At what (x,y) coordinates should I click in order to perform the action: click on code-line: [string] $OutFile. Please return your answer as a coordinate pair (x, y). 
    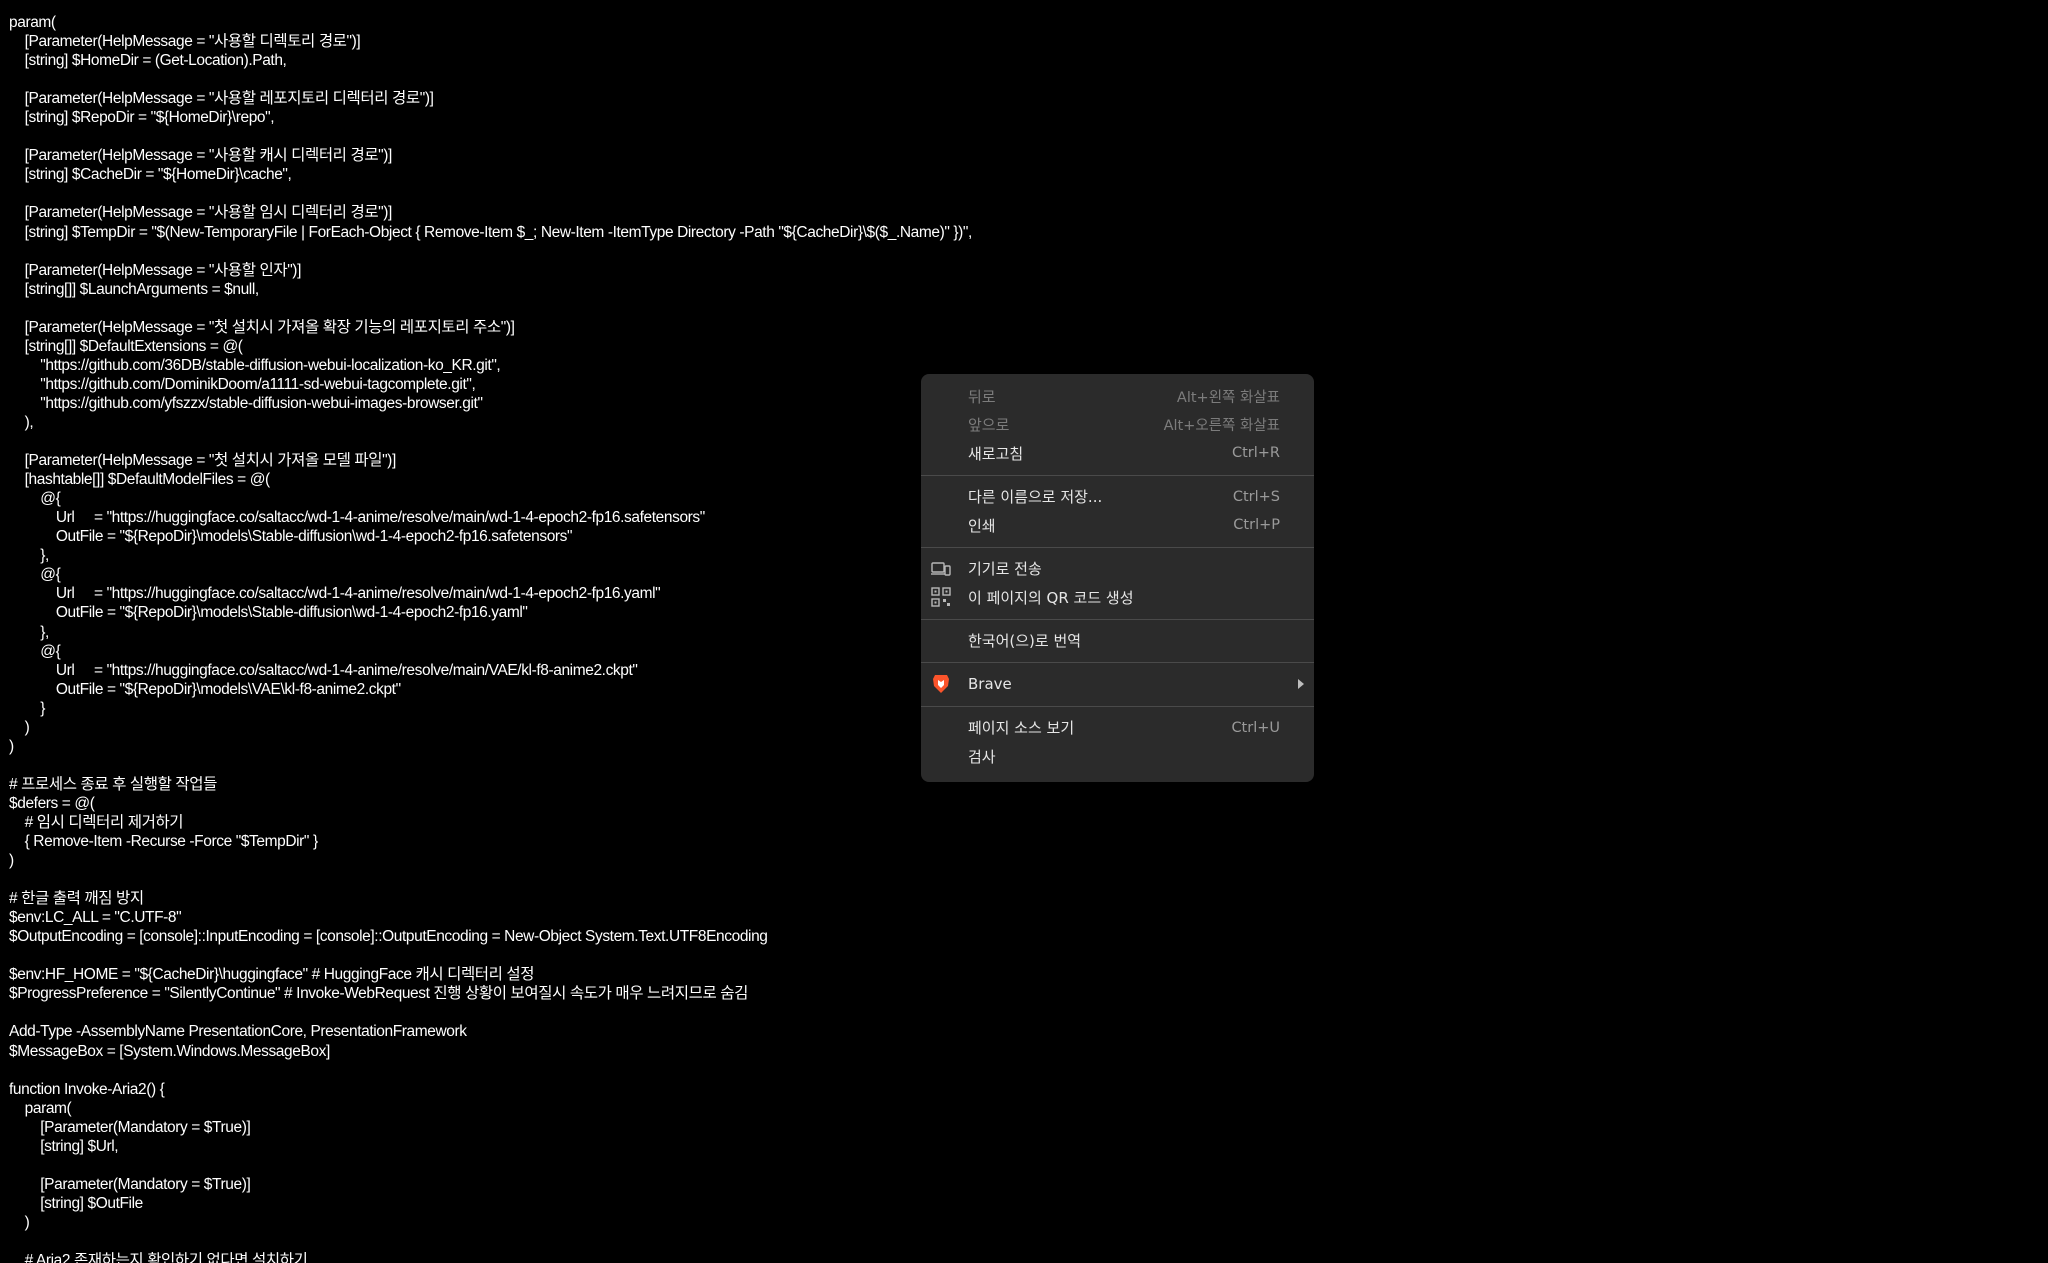
    Looking at the image, I should click on (76, 1203).